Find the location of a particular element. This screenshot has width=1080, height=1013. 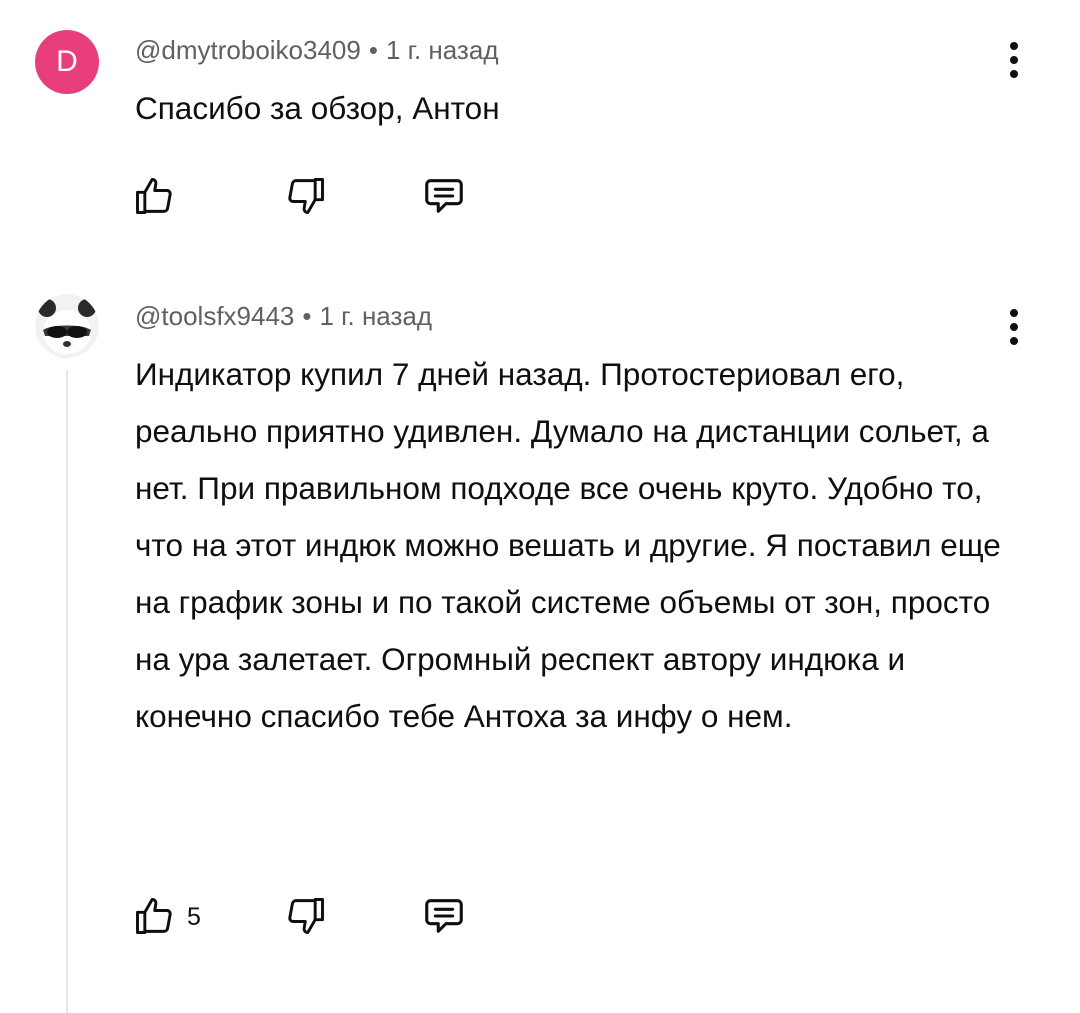

comment-meta: @dmytroboiko3409 • 1 г. назад is located at coordinates (317, 50).